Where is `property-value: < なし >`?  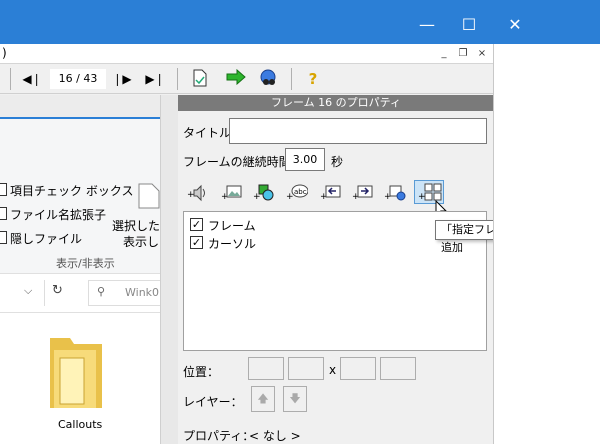
property-value: < なし > is located at coordinates (275, 436).